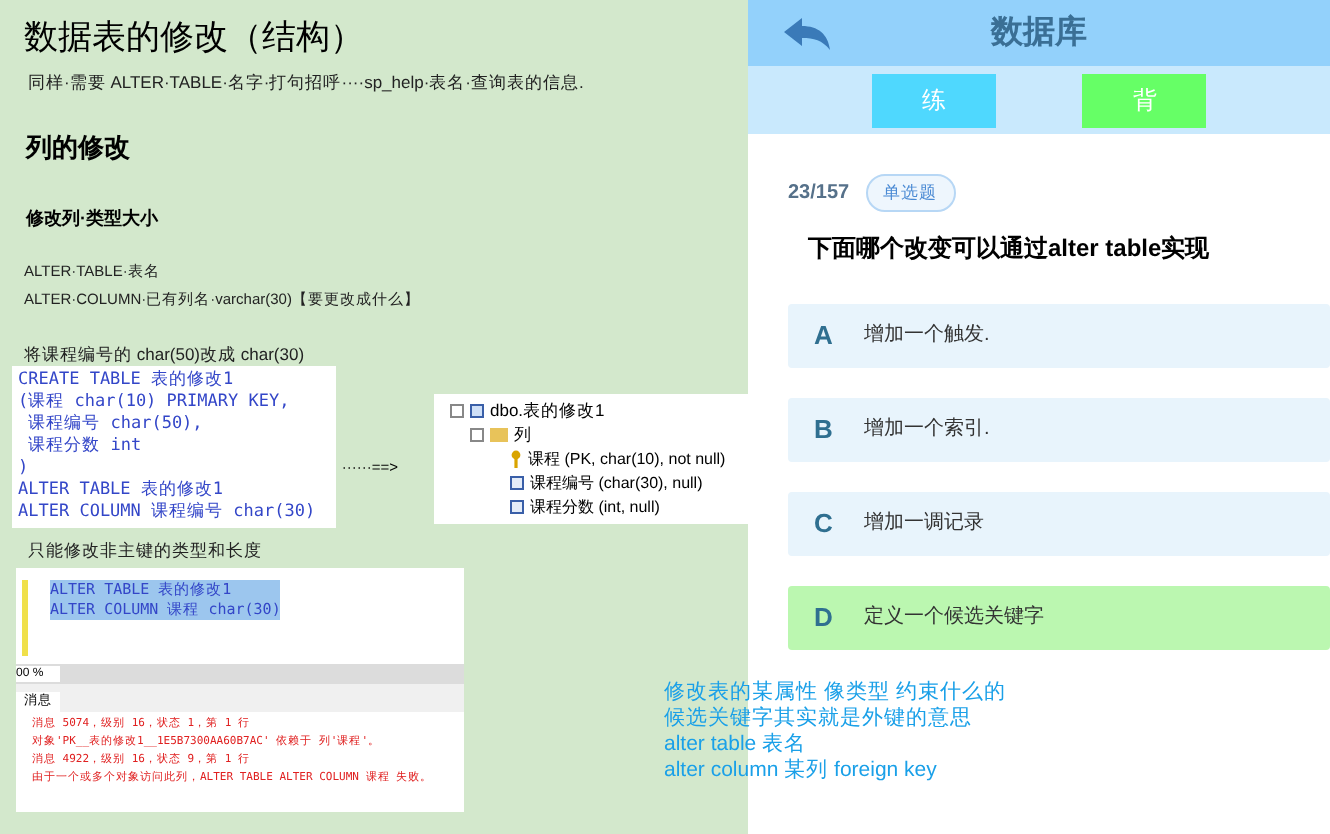 This screenshot has height=834, width=1330. What do you see at coordinates (819, 719) in the screenshot?
I see `annotation-line: 候选关键字其实就是外键的意思` at bounding box center [819, 719].